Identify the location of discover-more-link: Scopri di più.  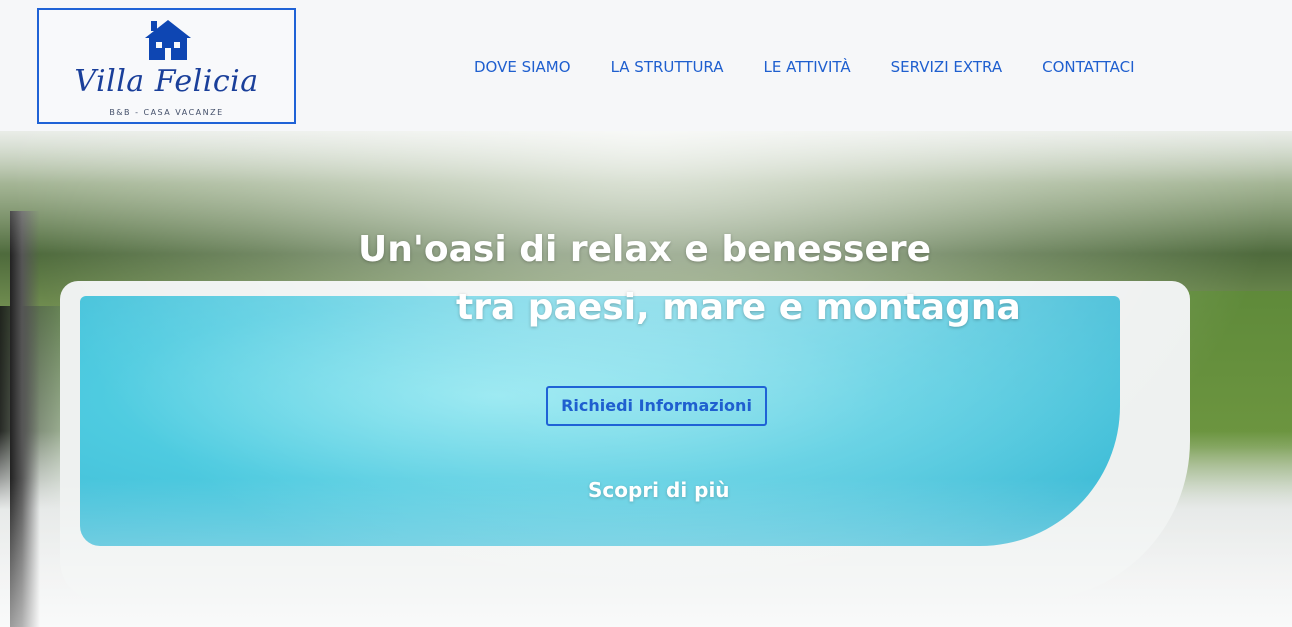
(659, 490).